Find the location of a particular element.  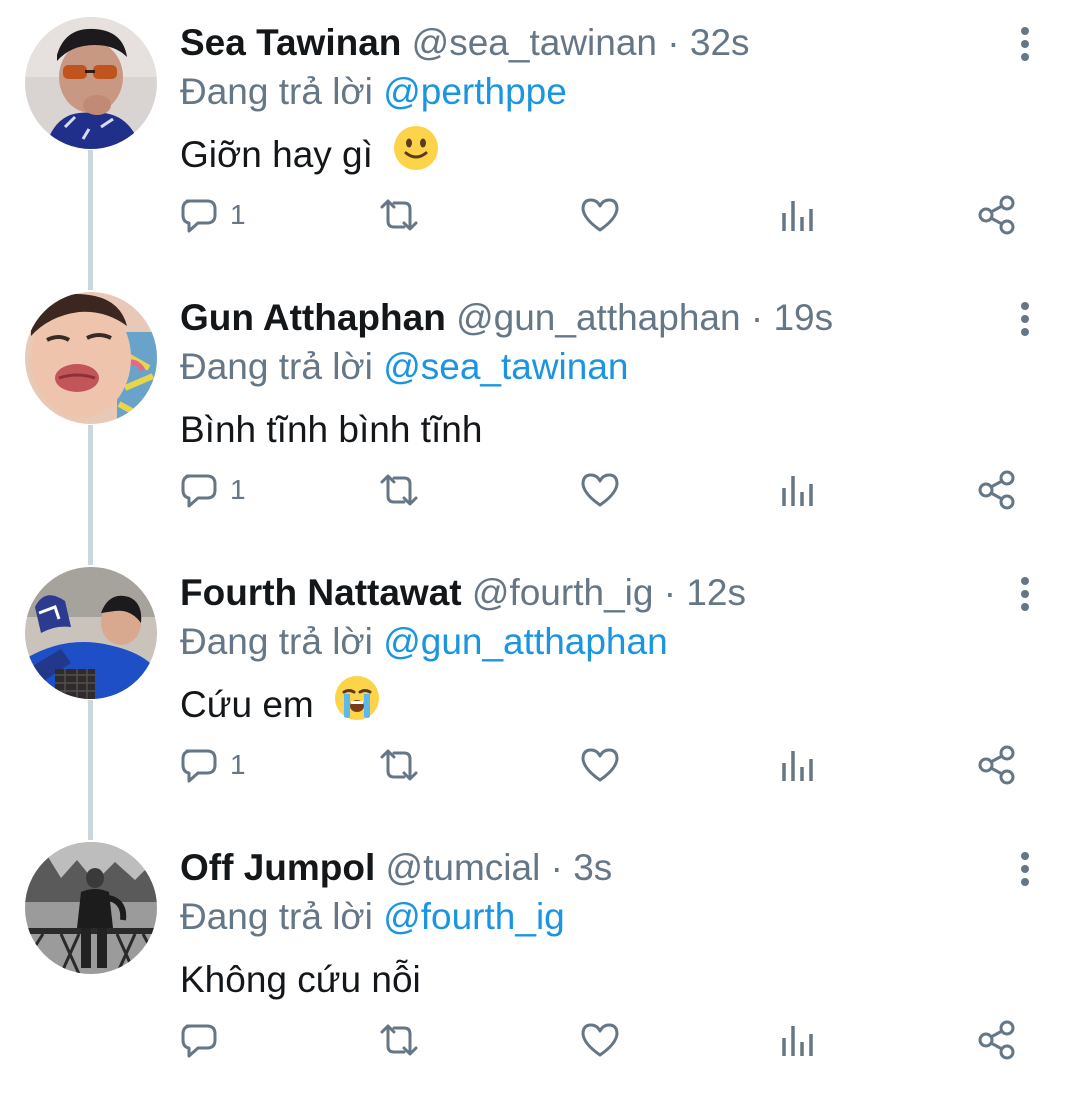

tweet-action-bar is located at coordinates (608, 1040).